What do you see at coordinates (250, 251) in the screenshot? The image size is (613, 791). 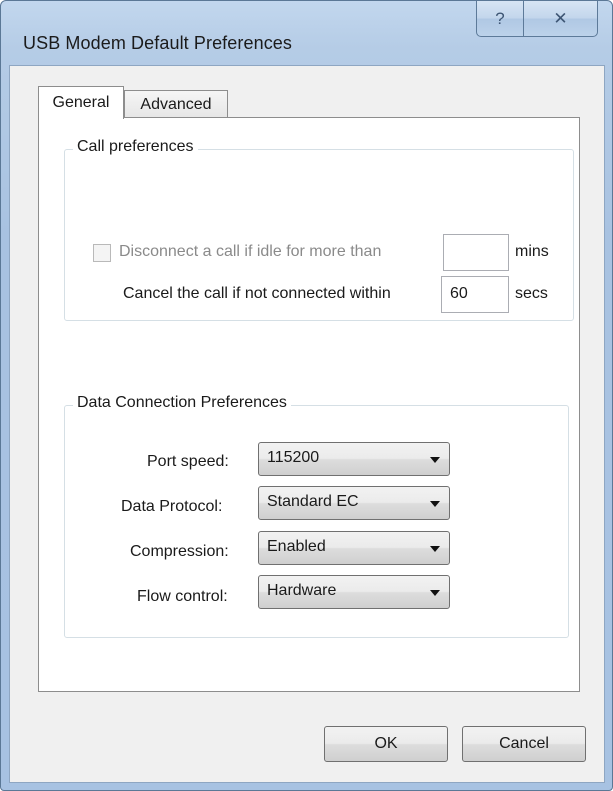 I see `idle-disconnect-label: Disconnect a call if idle for more than` at bounding box center [250, 251].